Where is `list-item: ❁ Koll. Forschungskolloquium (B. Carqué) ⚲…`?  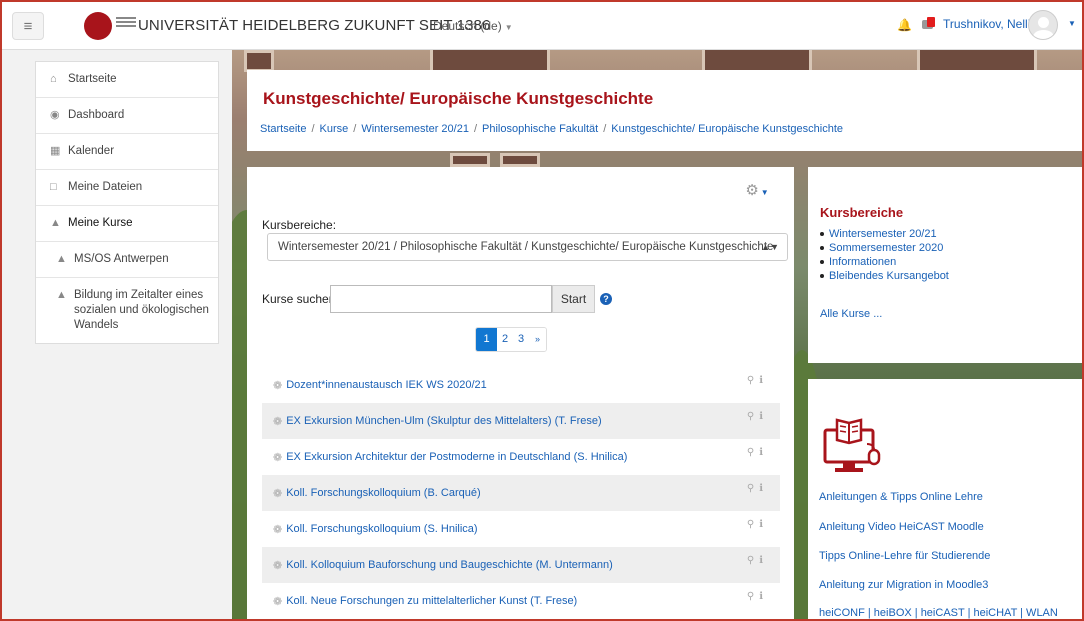
list-item: ❁ Koll. Forschungskolloquium (B. Carqué) ⚲… is located at coordinates (521, 493).